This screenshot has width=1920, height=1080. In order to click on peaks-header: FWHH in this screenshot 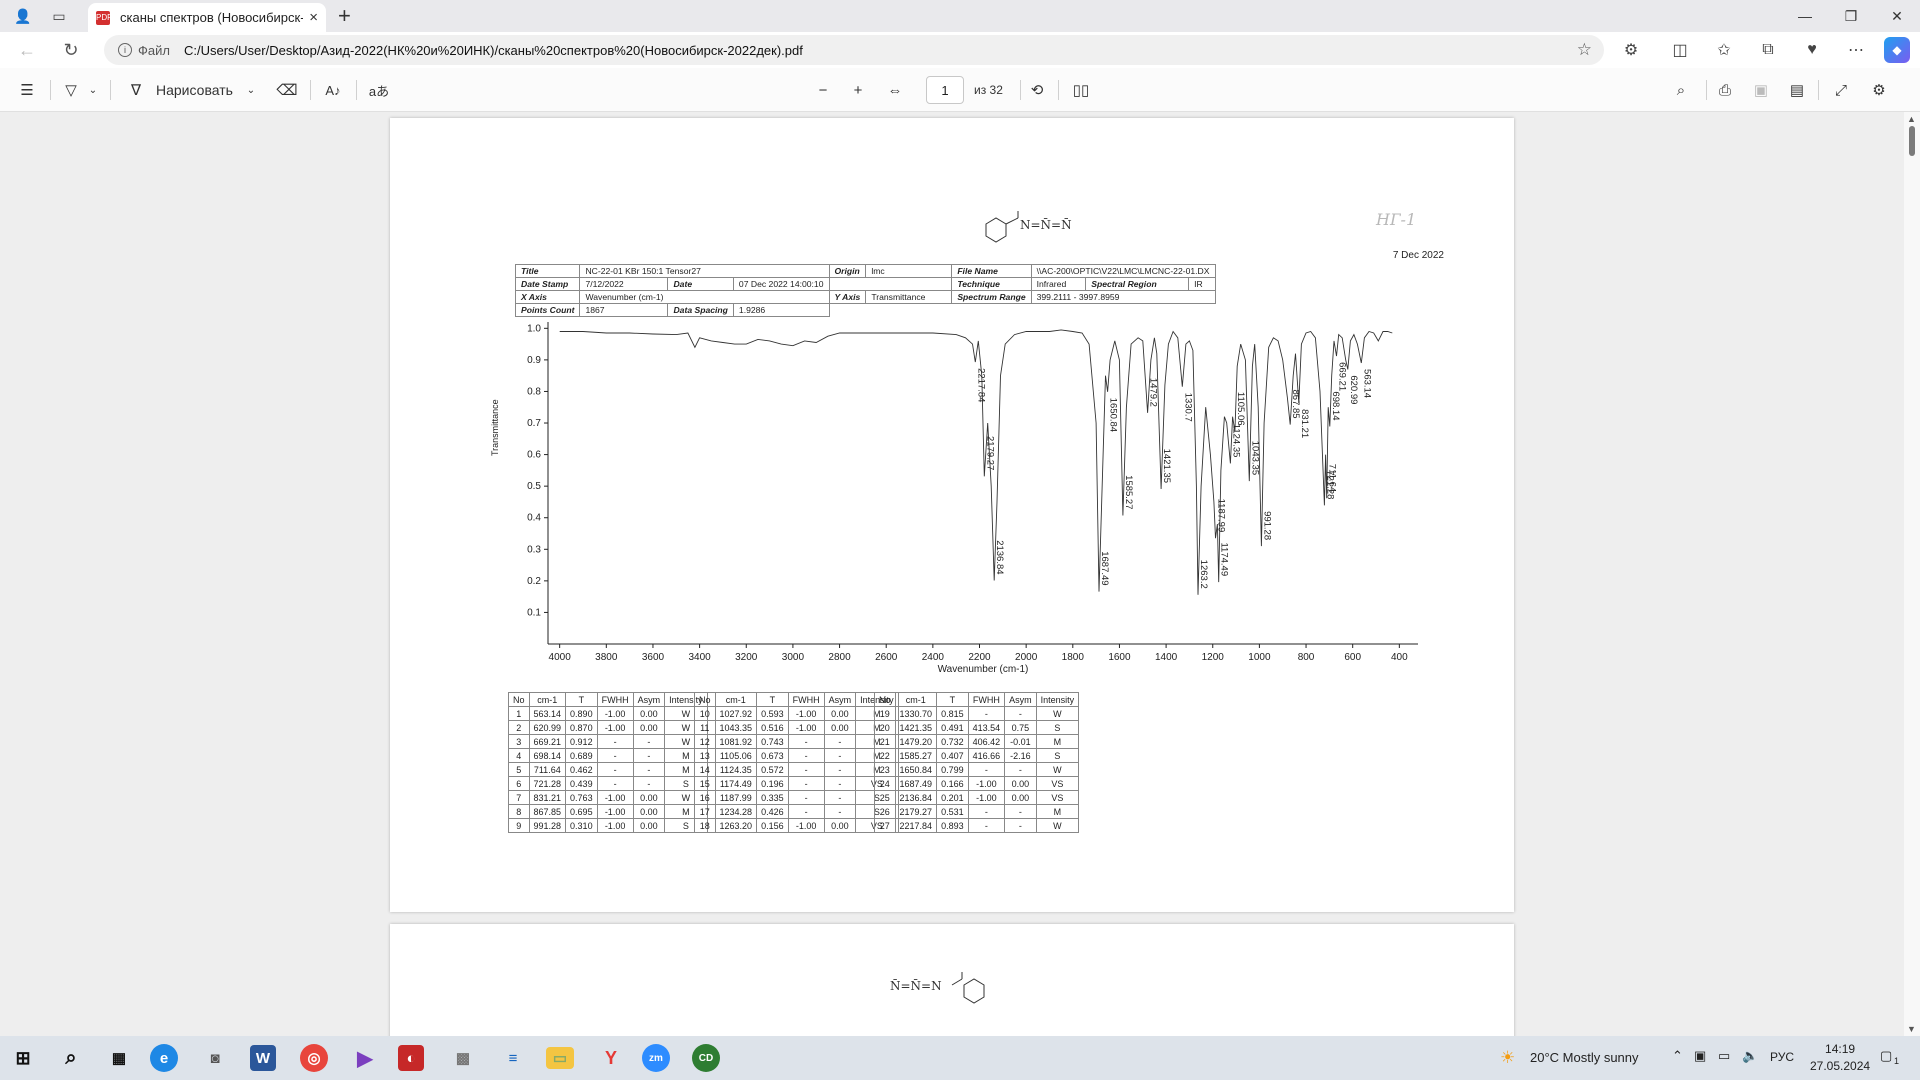, I will do `click(615, 699)`.